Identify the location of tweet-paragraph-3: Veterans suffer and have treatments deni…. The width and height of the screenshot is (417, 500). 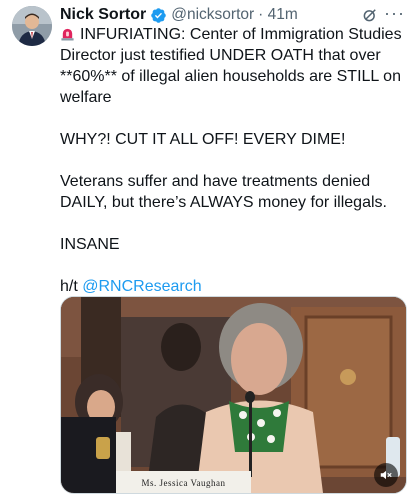
(223, 192).